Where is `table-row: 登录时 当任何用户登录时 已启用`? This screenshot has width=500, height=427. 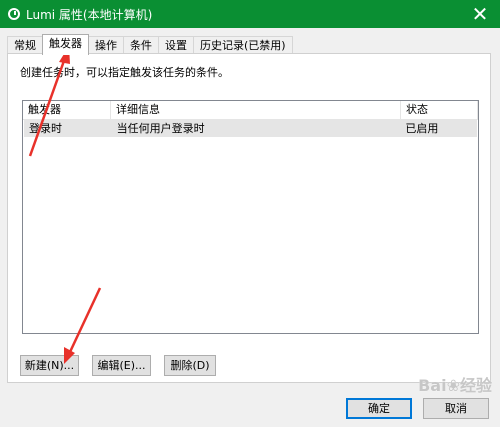
table-row: 登录时 当任何用户登录时 已启用 is located at coordinates (250, 128).